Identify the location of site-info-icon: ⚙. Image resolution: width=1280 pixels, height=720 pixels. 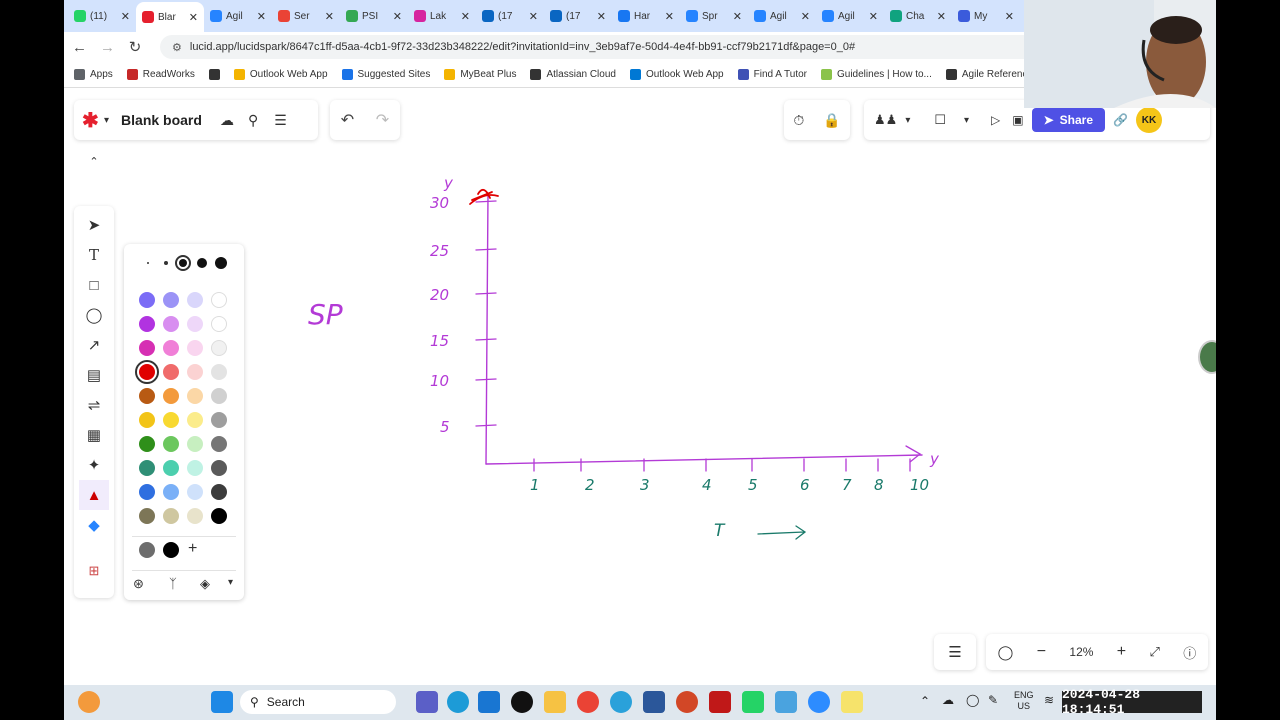
(177, 47).